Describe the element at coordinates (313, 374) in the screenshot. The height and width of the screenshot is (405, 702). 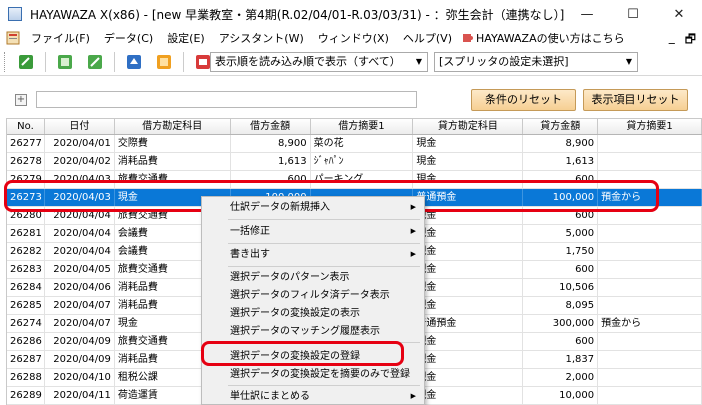
I see `ctx-register-conversion-summary: 選択データの変換設定を摘要のみで登録` at that location.